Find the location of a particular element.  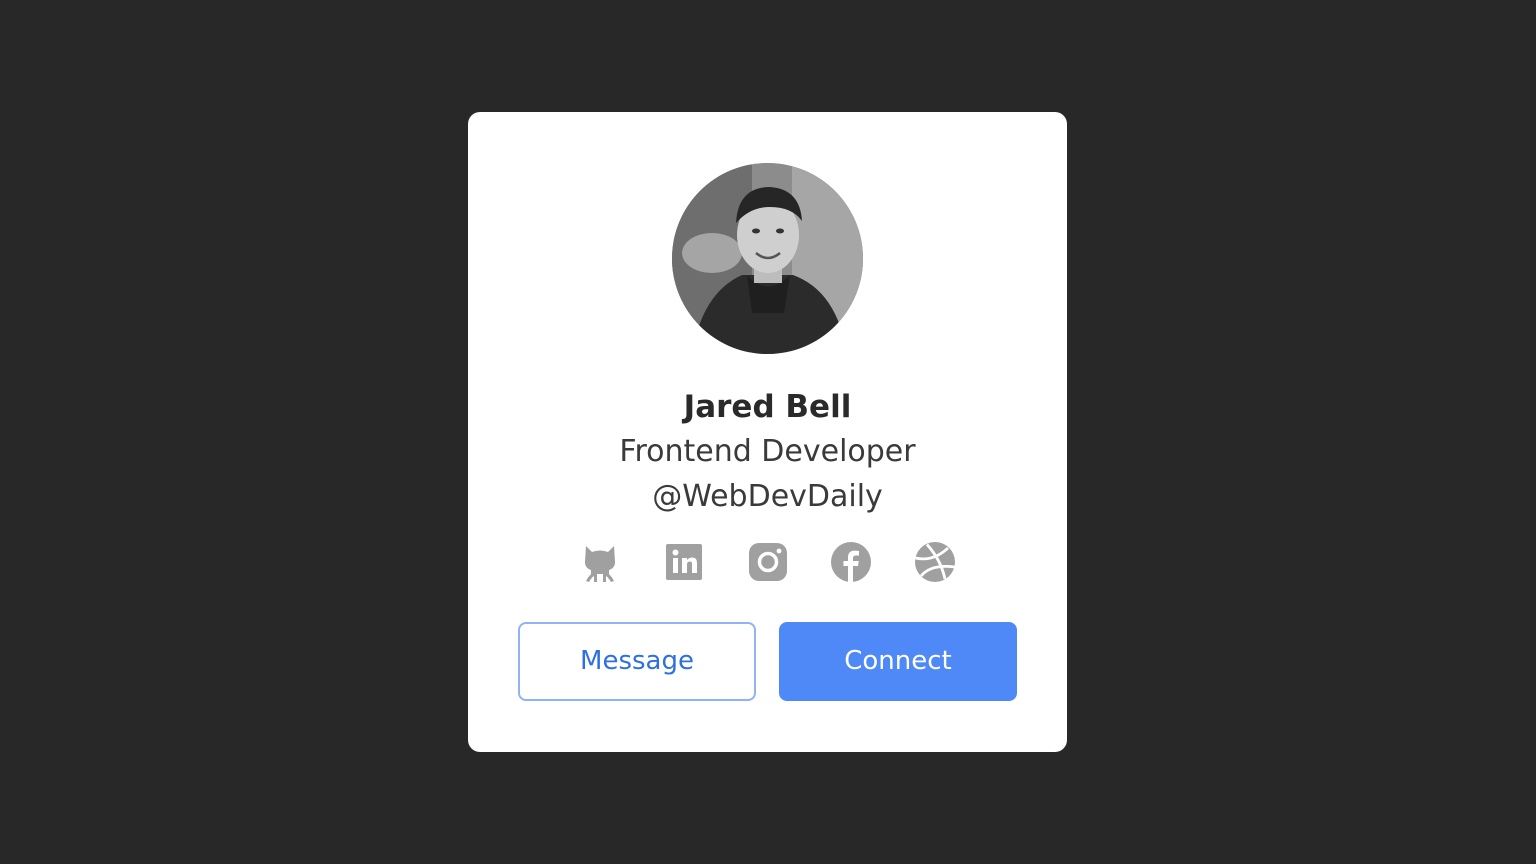

connect-button: Connect is located at coordinates (898, 661).